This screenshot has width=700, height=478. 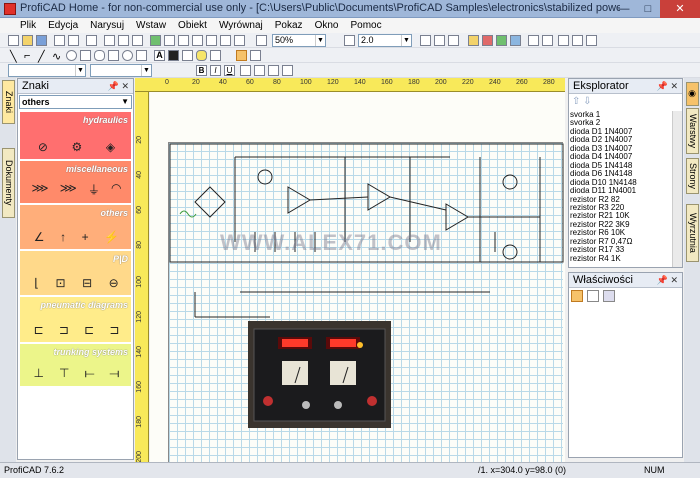 I want to click on close-button: ✕, so click(x=680, y=9).